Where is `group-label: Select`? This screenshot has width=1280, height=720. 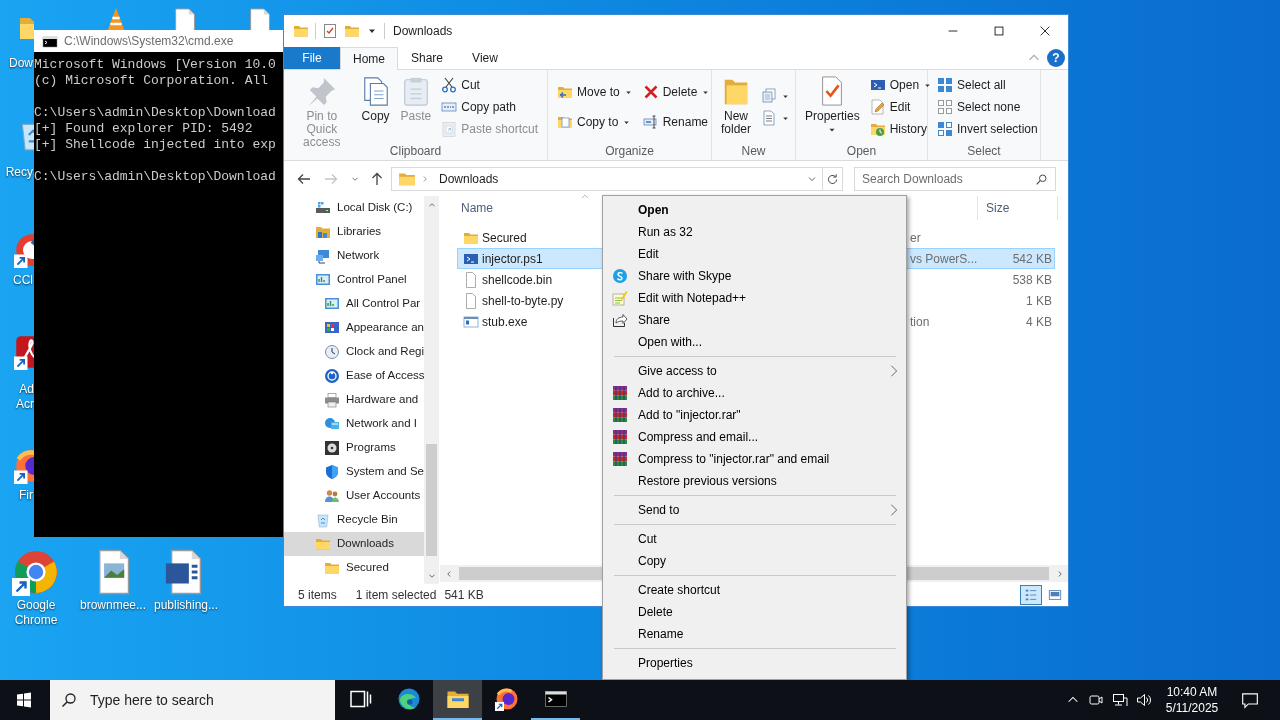 group-label: Select is located at coordinates (984, 151).